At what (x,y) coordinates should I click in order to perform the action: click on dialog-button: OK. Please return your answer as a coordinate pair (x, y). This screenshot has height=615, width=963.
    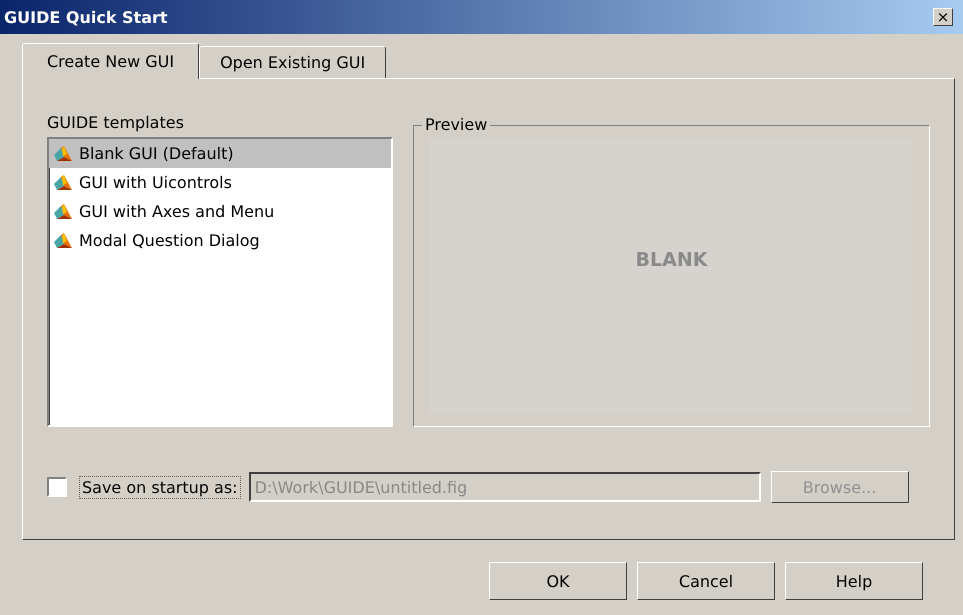
    Looking at the image, I should click on (558, 581).